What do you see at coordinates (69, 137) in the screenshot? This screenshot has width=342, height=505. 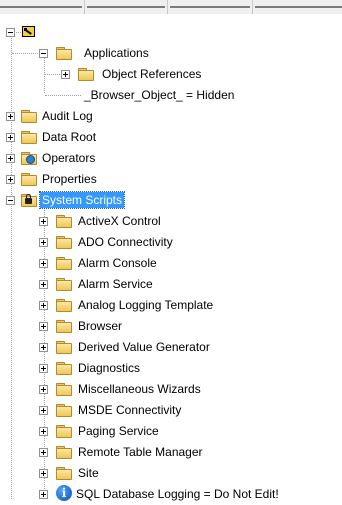 I see `tree-node-label: Data Root` at bounding box center [69, 137].